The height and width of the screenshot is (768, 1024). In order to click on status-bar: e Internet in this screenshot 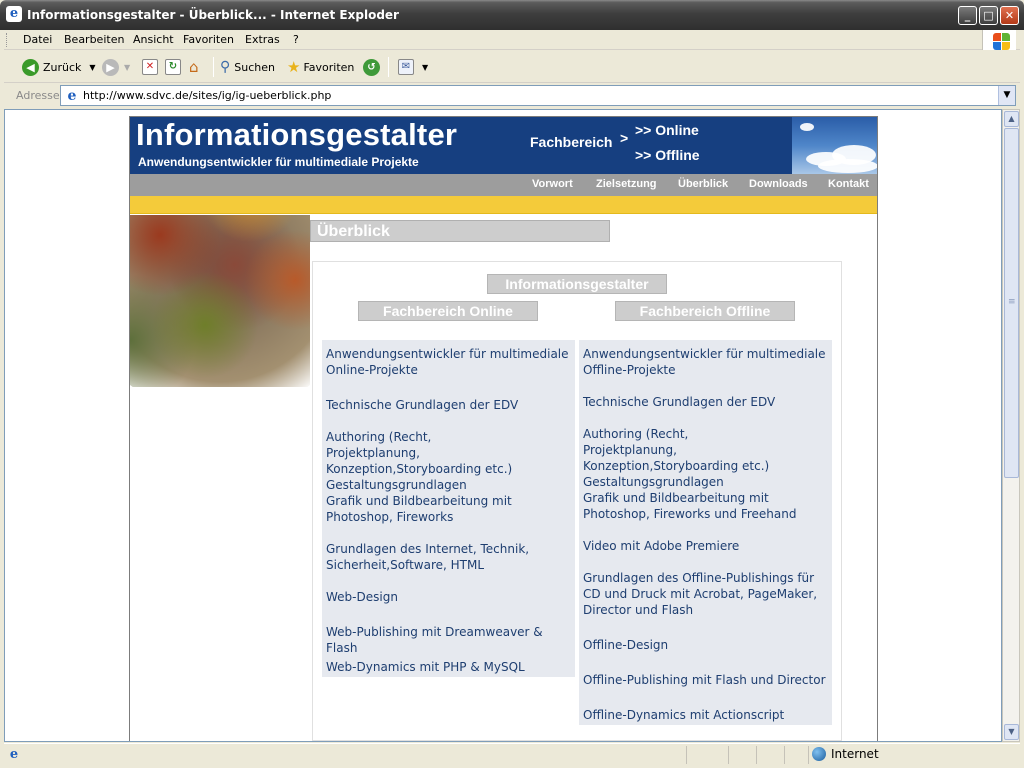, I will do `click(512, 754)`.